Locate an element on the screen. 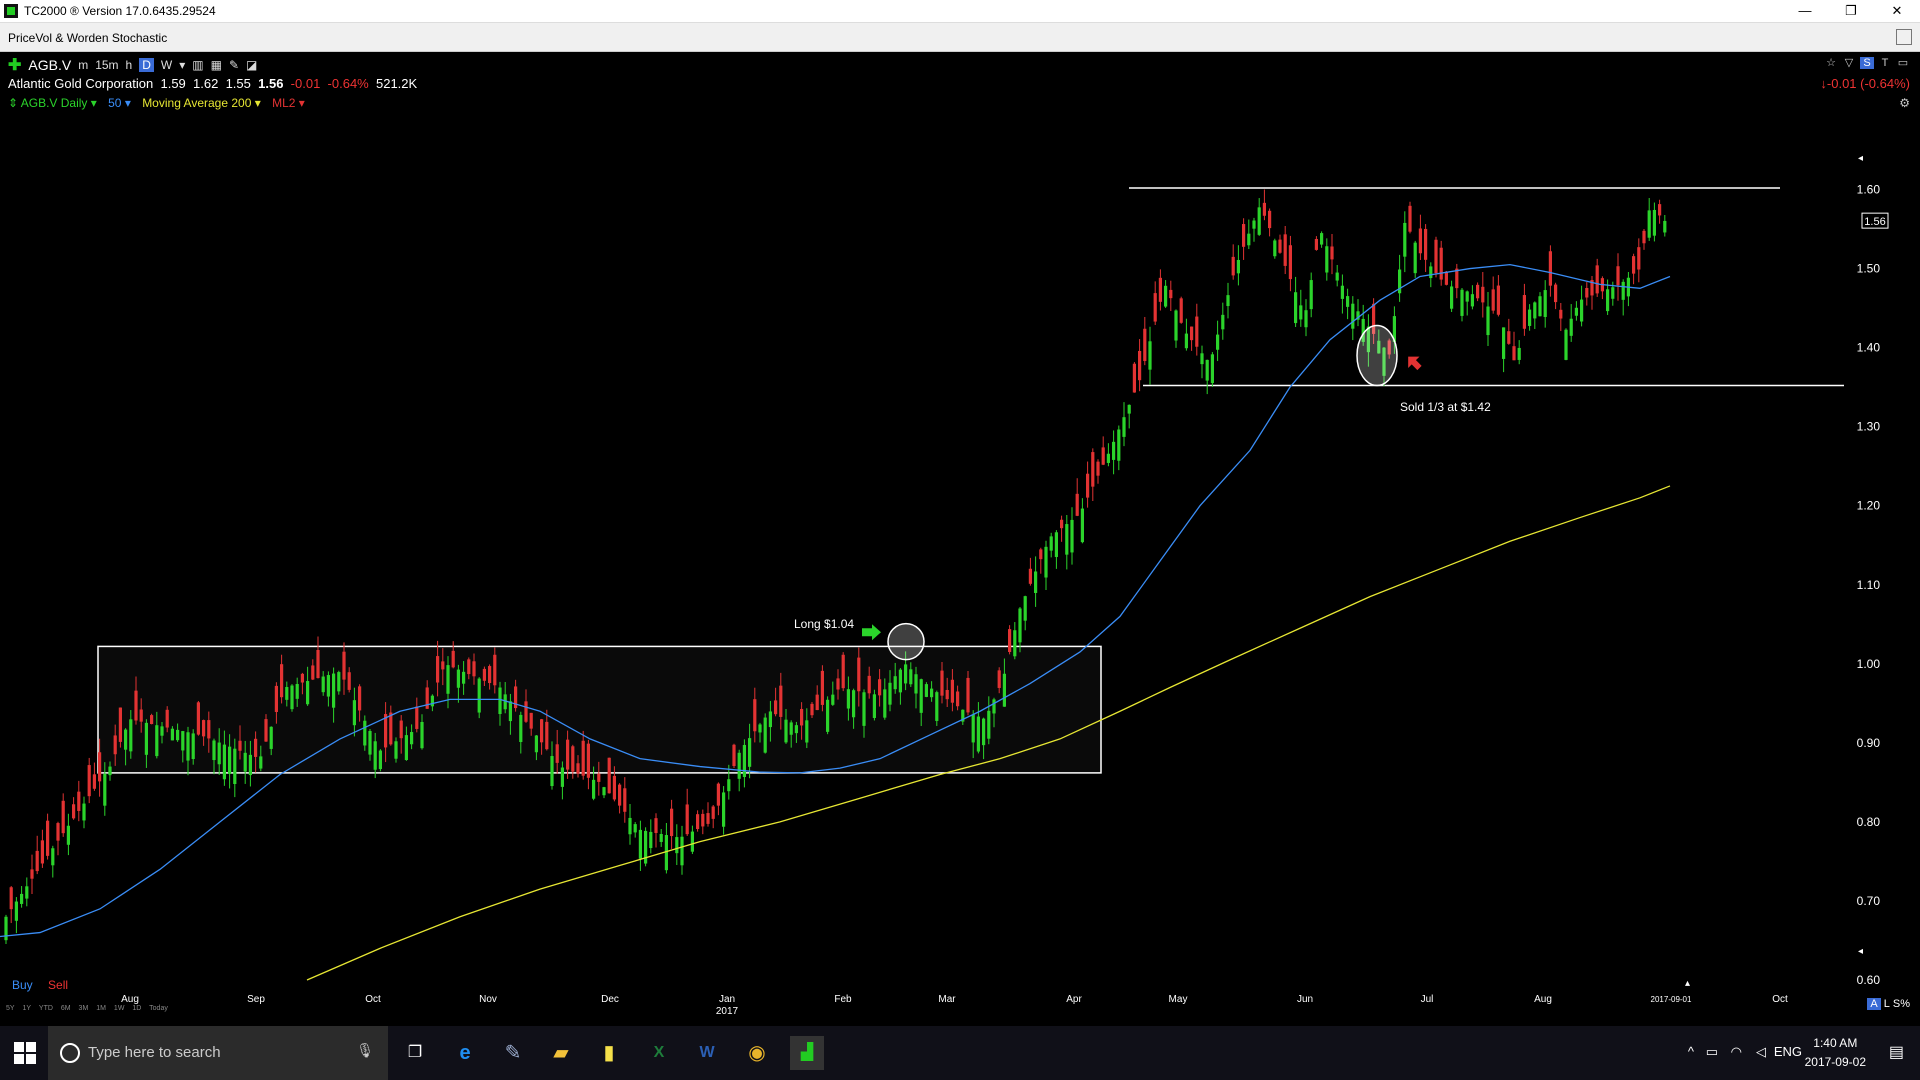 The width and height of the screenshot is (1920, 1080). edge-icon: e is located at coordinates (465, 1053).